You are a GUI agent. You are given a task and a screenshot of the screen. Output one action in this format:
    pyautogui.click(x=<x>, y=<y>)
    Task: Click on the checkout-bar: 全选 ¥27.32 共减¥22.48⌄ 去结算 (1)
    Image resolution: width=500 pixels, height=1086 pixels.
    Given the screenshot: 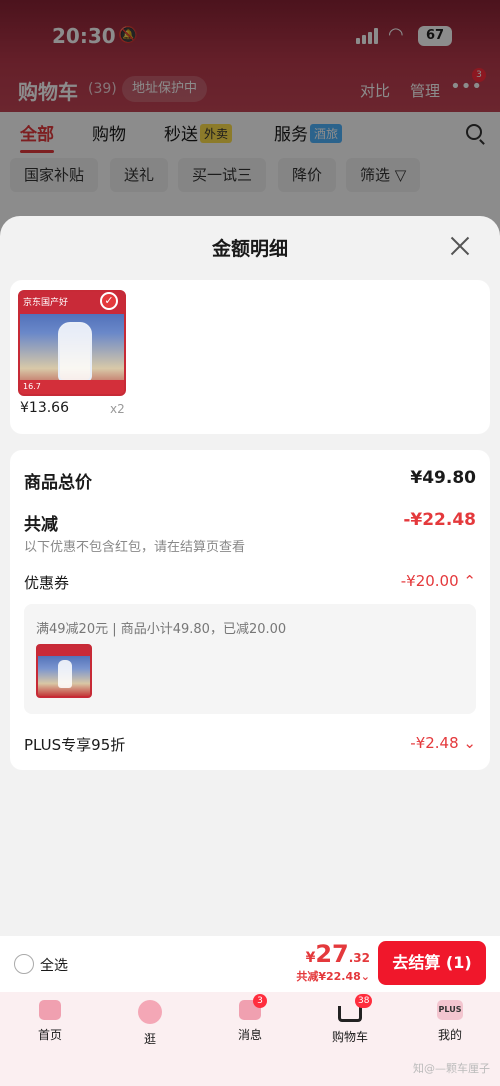 What is the action you would take?
    pyautogui.click(x=250, y=964)
    